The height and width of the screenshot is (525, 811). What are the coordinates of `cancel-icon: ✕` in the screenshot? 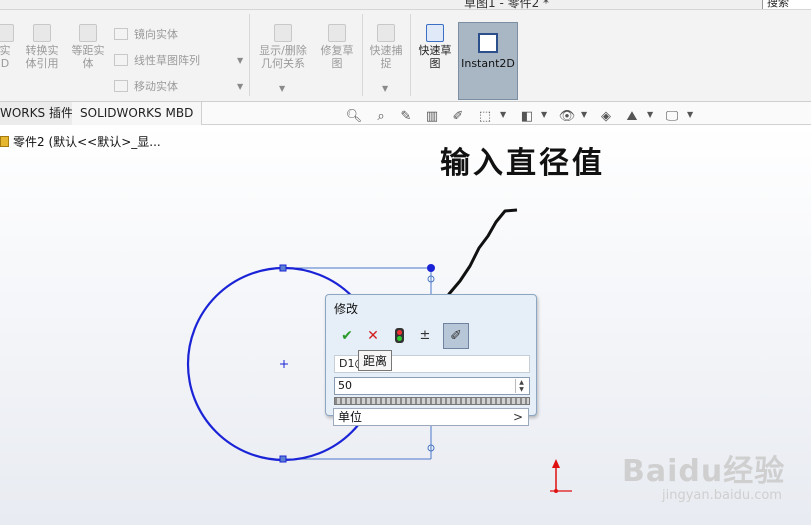 It's located at (373, 336).